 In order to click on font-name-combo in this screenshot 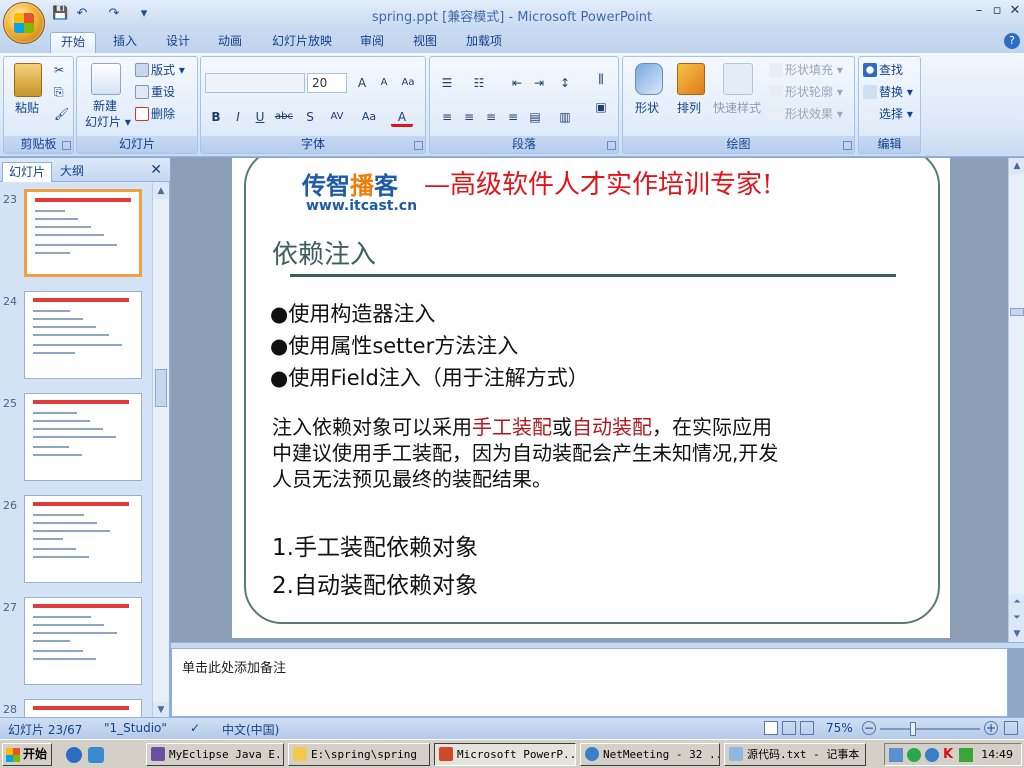, I will do `click(255, 83)`.